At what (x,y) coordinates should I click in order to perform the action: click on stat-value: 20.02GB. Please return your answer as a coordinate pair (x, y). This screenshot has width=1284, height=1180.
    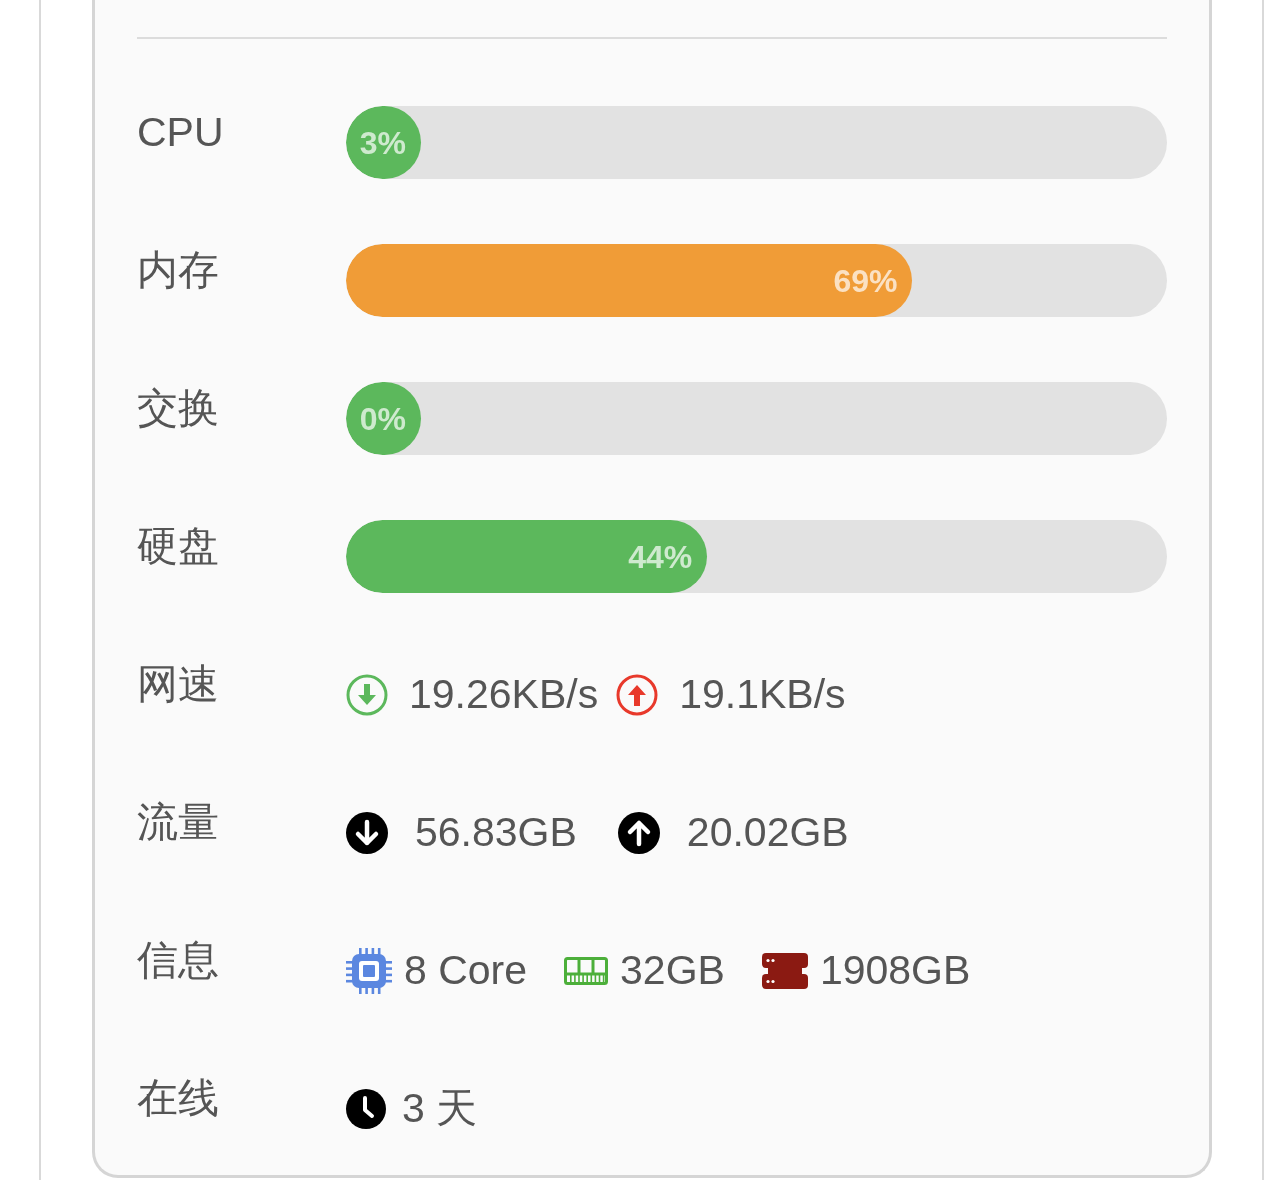
    Looking at the image, I should click on (767, 832).